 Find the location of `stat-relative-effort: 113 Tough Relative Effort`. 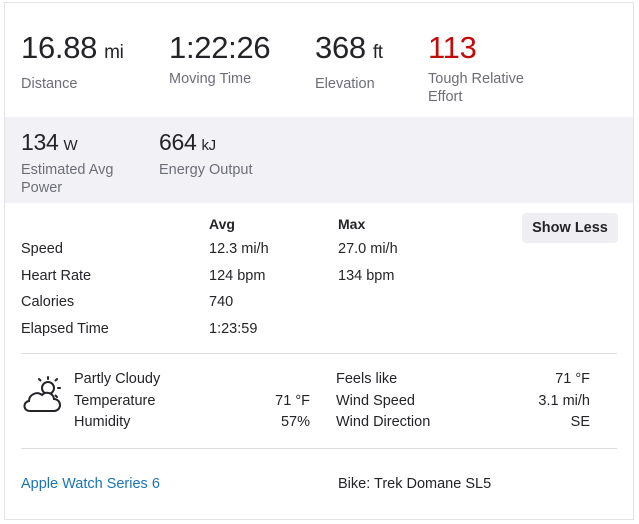

stat-relative-effort: 113 Tough Relative Effort is located at coordinates (476, 68).